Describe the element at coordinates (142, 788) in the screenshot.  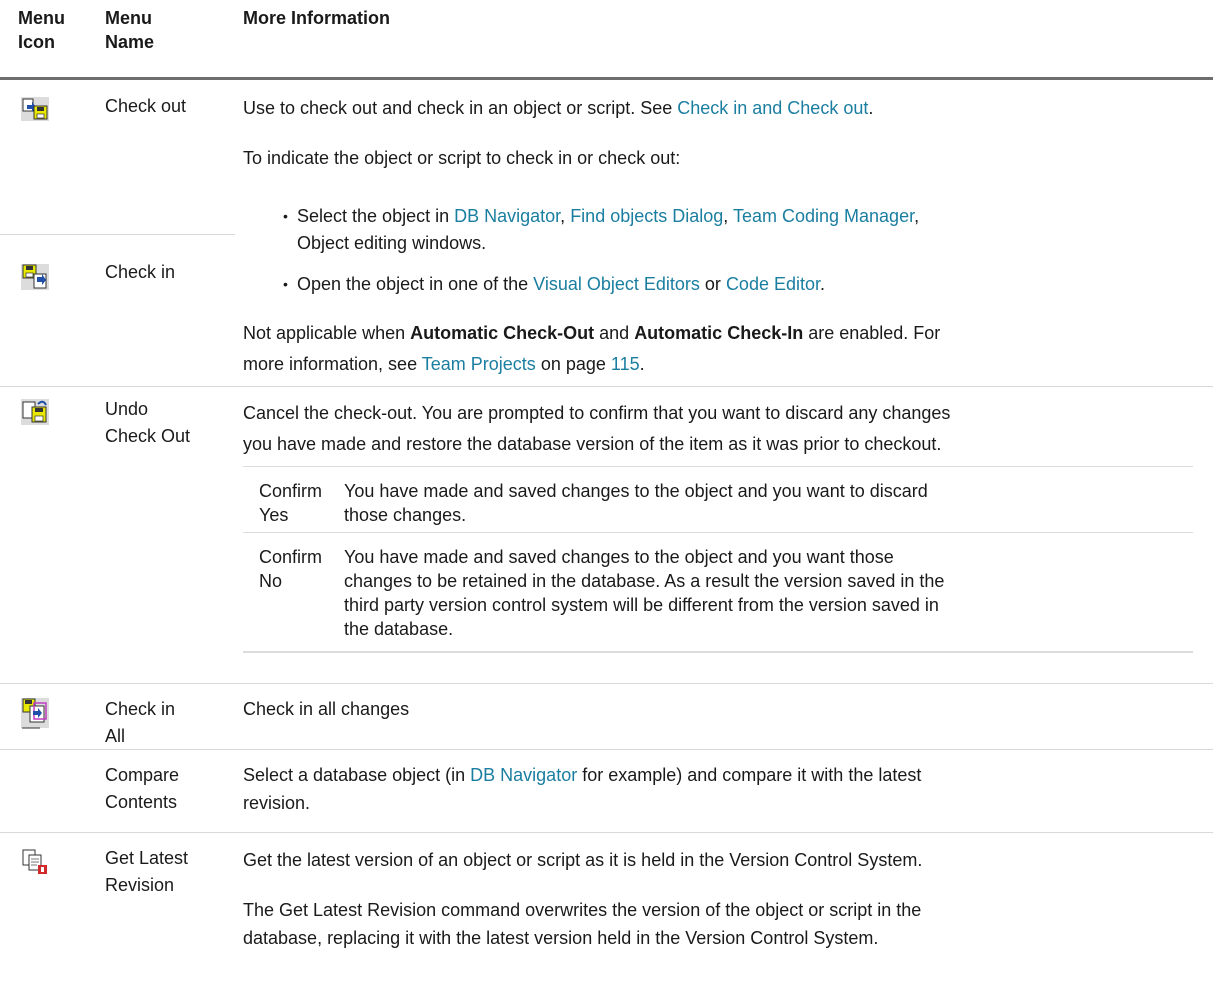
I see `row-compare-contents-name: Compare Contents` at that location.